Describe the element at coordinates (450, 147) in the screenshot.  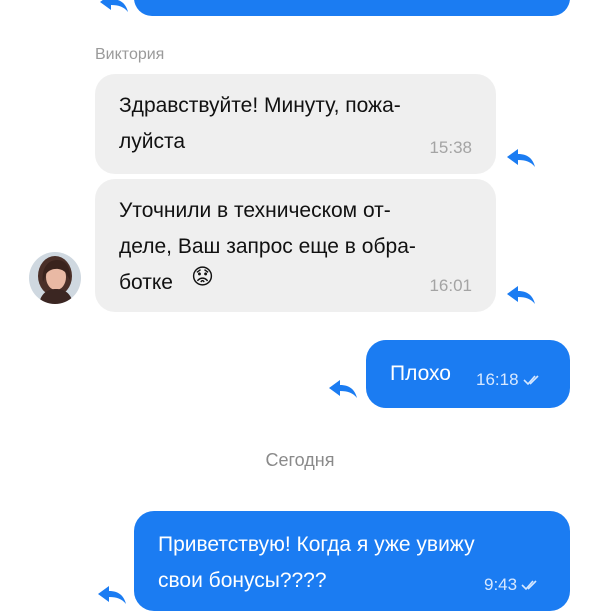
I see `message-time: 15:38` at that location.